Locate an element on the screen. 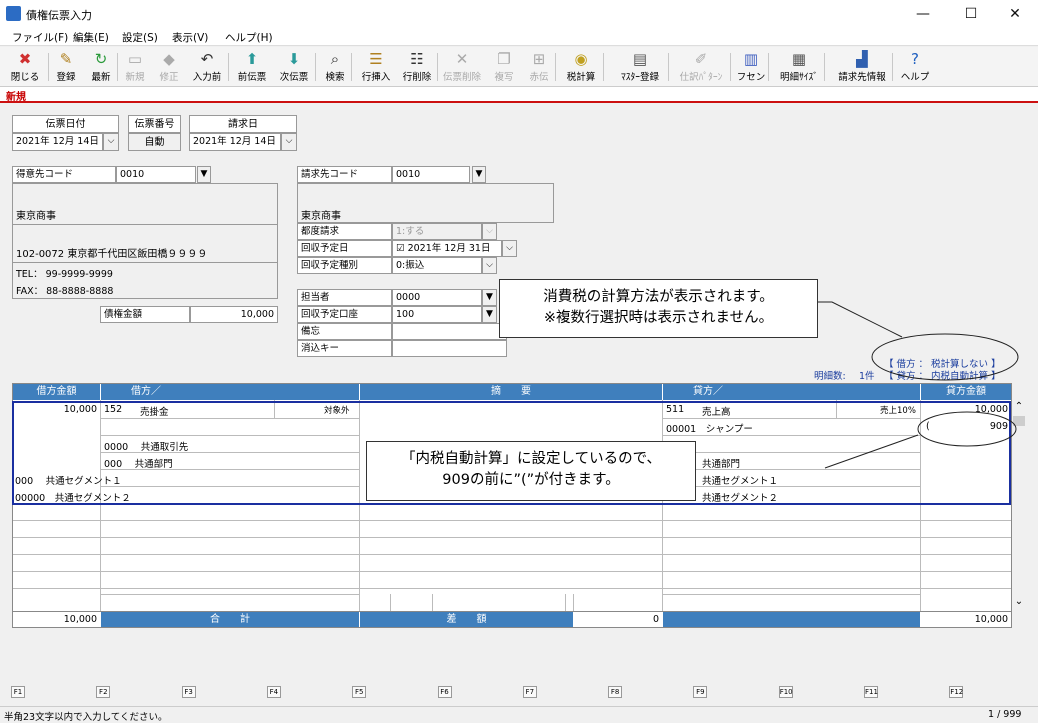 The image size is (1038, 723). function-key-f1: F1 is located at coordinates (18, 692).